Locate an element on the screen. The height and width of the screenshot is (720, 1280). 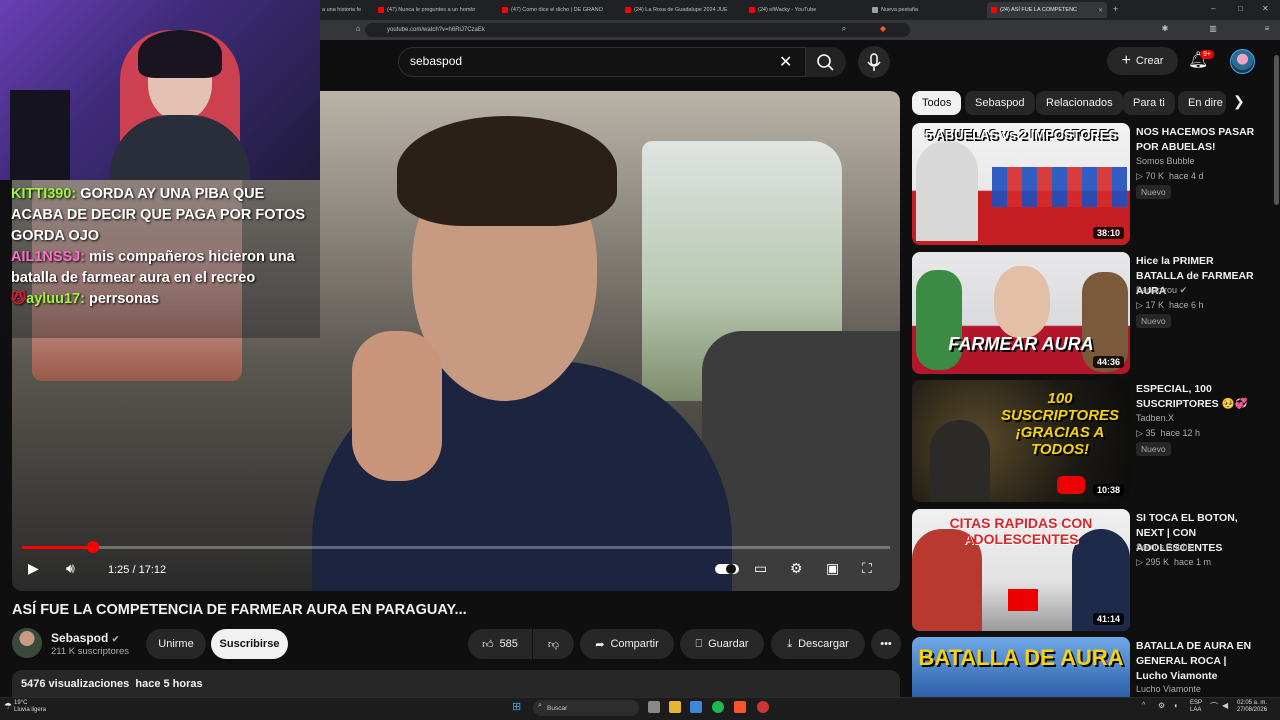
youtube-favicon-icon is located at coordinates (381, 10).